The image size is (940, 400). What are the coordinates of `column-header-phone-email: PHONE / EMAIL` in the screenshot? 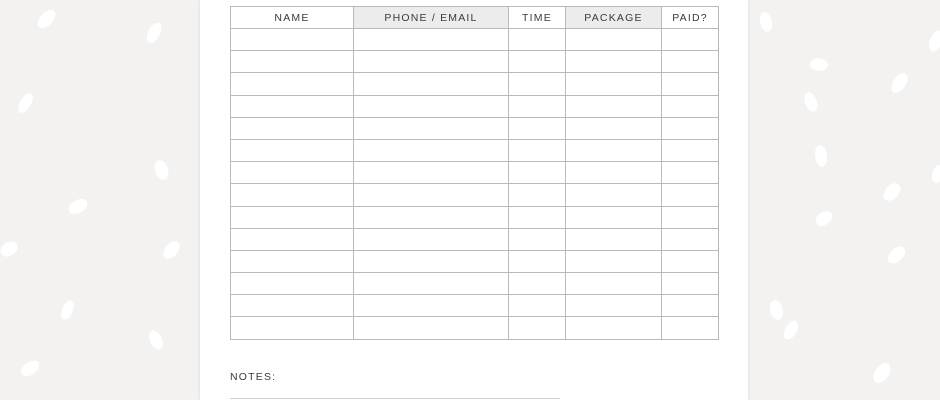 It's located at (431, 17).